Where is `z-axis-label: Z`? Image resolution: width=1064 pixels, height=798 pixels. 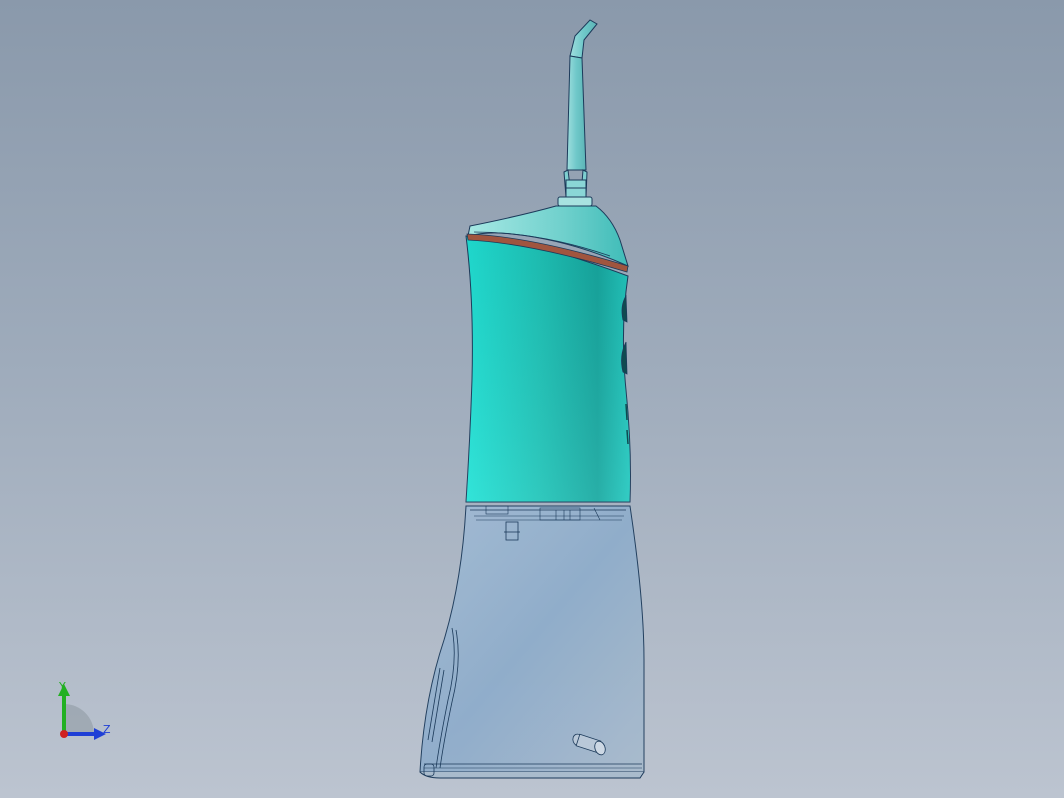
z-axis-label: Z is located at coordinates (107, 729).